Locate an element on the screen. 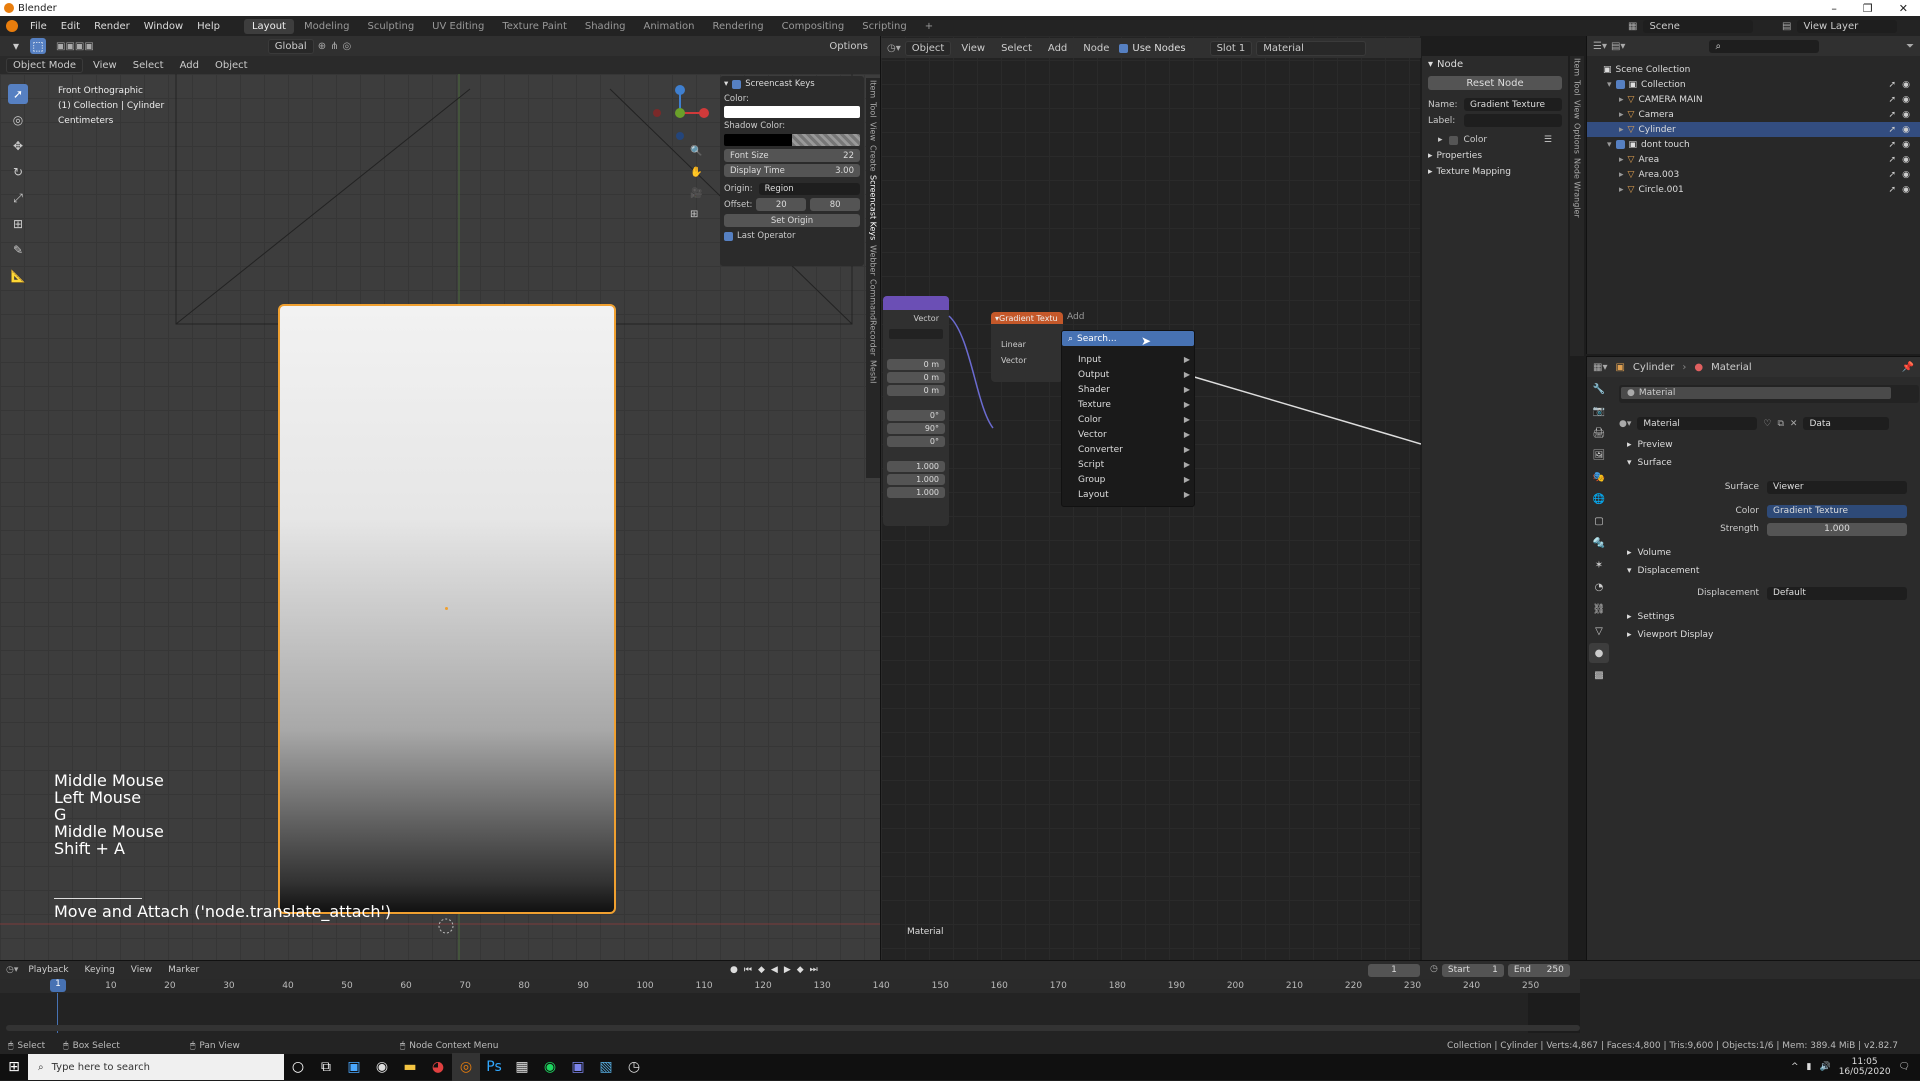 This screenshot has height=1081, width=1920. menu-item-vector: Vector ▶ is located at coordinates (1128, 434).